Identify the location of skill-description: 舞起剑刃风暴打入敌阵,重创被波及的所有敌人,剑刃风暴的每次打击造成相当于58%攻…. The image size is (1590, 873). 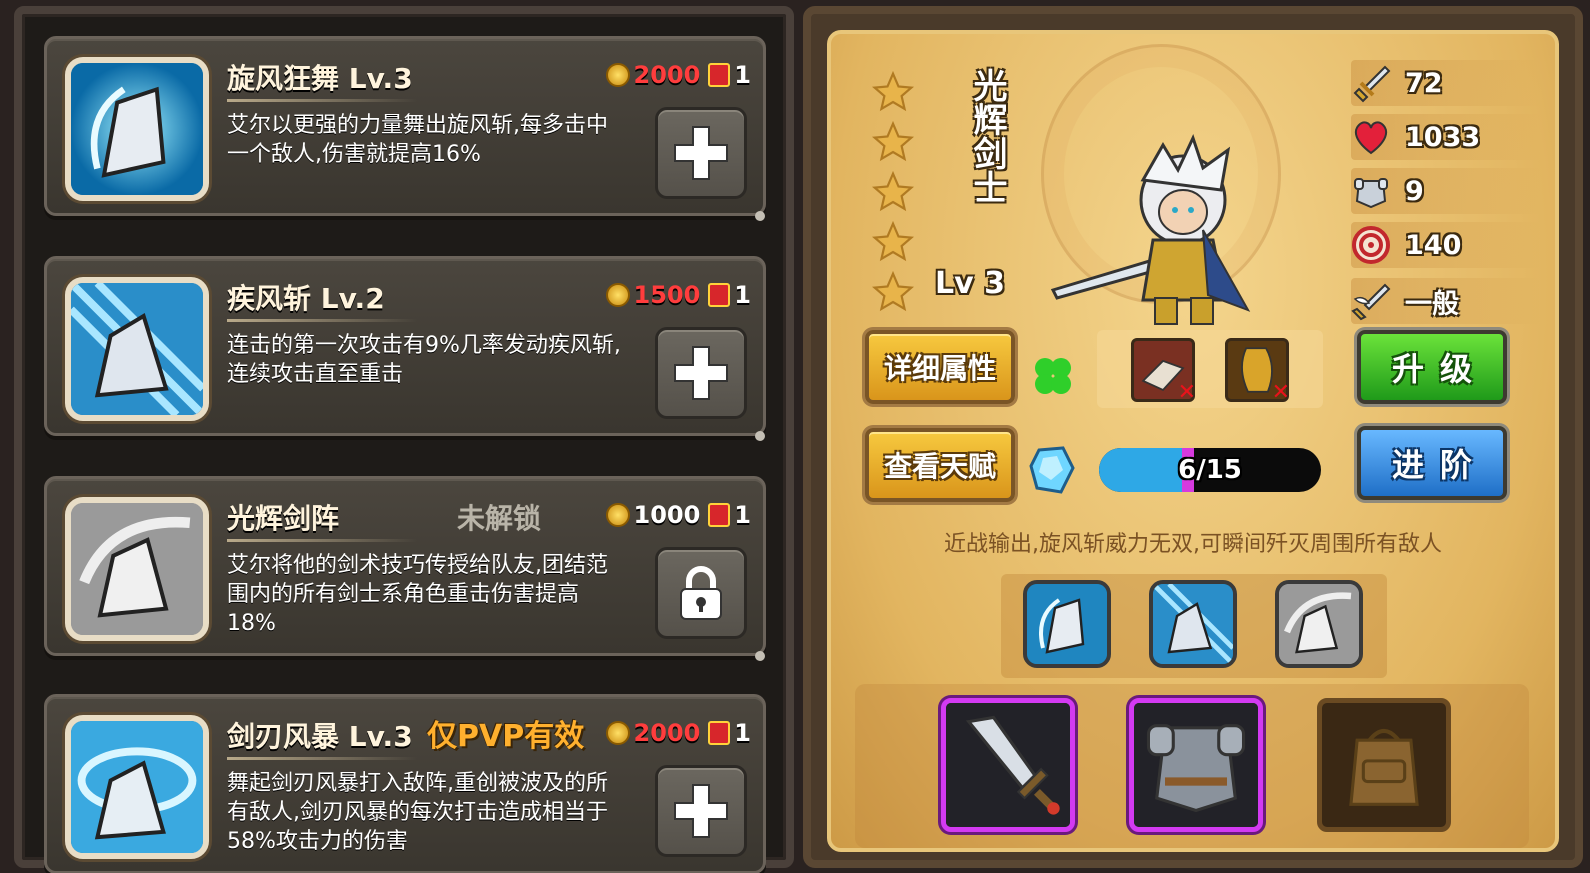
(417, 812).